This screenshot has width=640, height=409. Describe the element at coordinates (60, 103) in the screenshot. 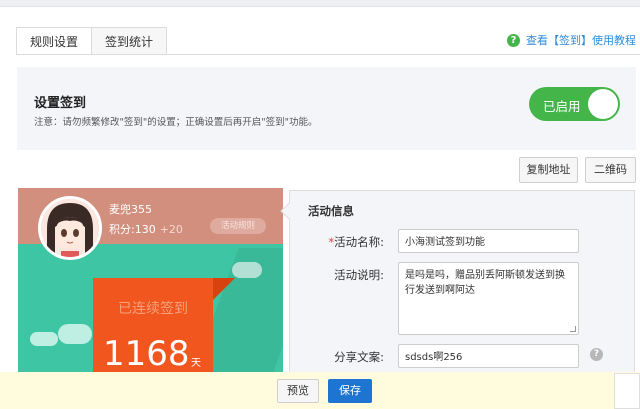

I see `settings-title: 设置签到` at that location.